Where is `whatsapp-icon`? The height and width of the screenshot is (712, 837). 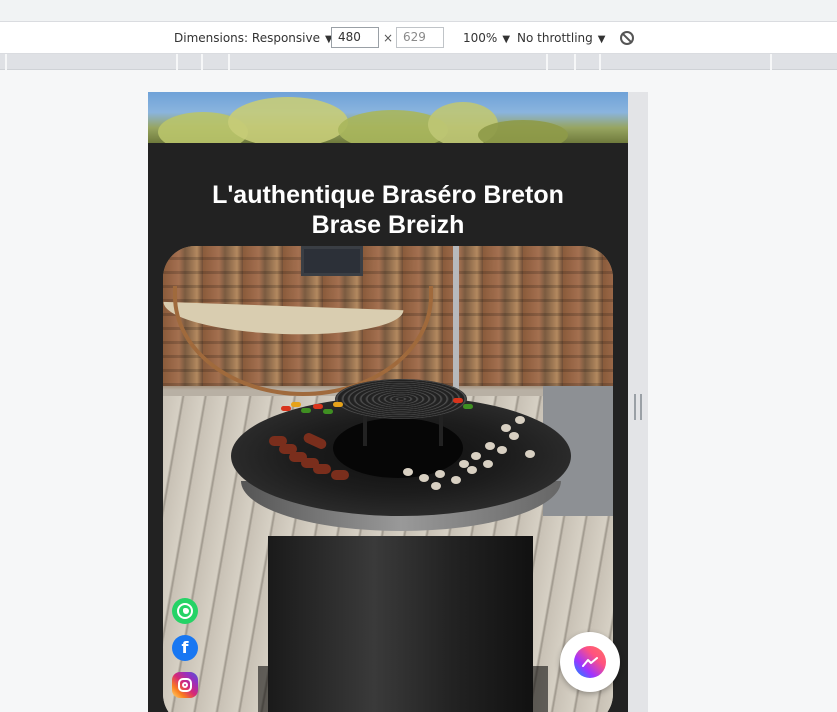 whatsapp-icon is located at coordinates (185, 611).